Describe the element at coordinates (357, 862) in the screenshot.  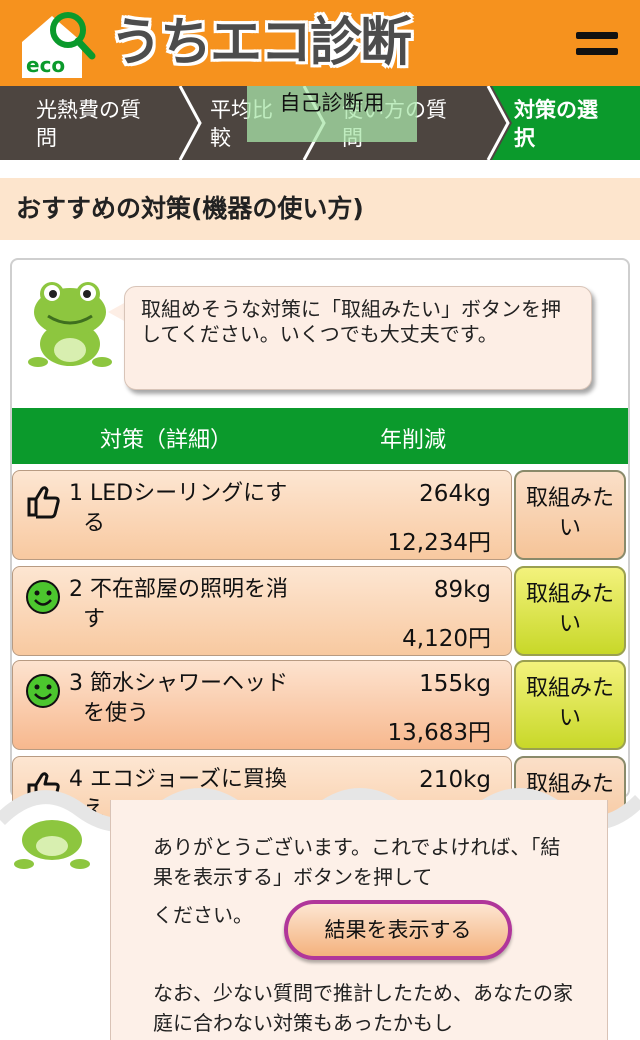
I see `message-line1: ありがとうございます。これでよければ、「結果を表示する」ボタンを押して` at that location.